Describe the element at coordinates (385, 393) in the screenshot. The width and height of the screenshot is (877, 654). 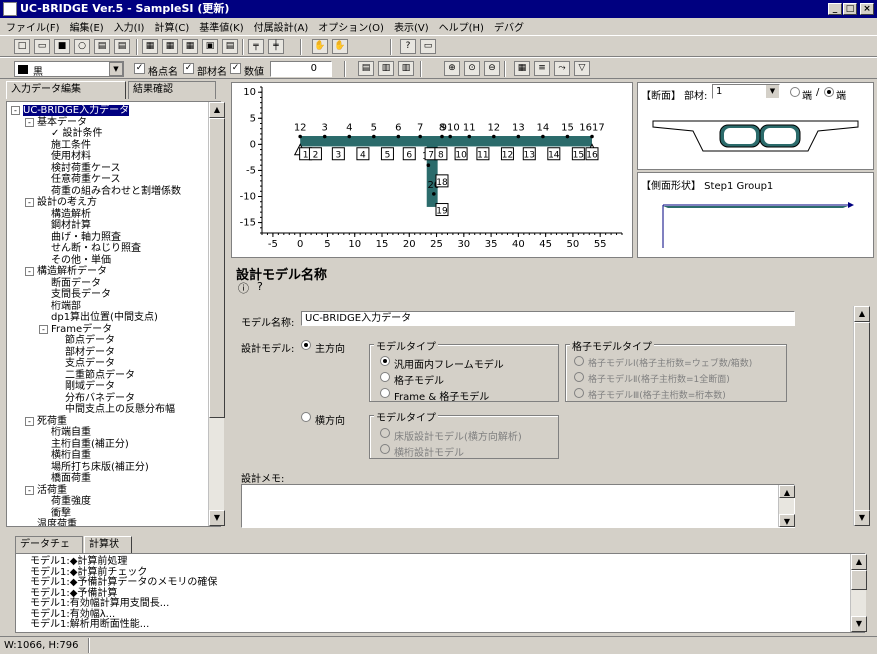
I see `mt3-radio` at that location.